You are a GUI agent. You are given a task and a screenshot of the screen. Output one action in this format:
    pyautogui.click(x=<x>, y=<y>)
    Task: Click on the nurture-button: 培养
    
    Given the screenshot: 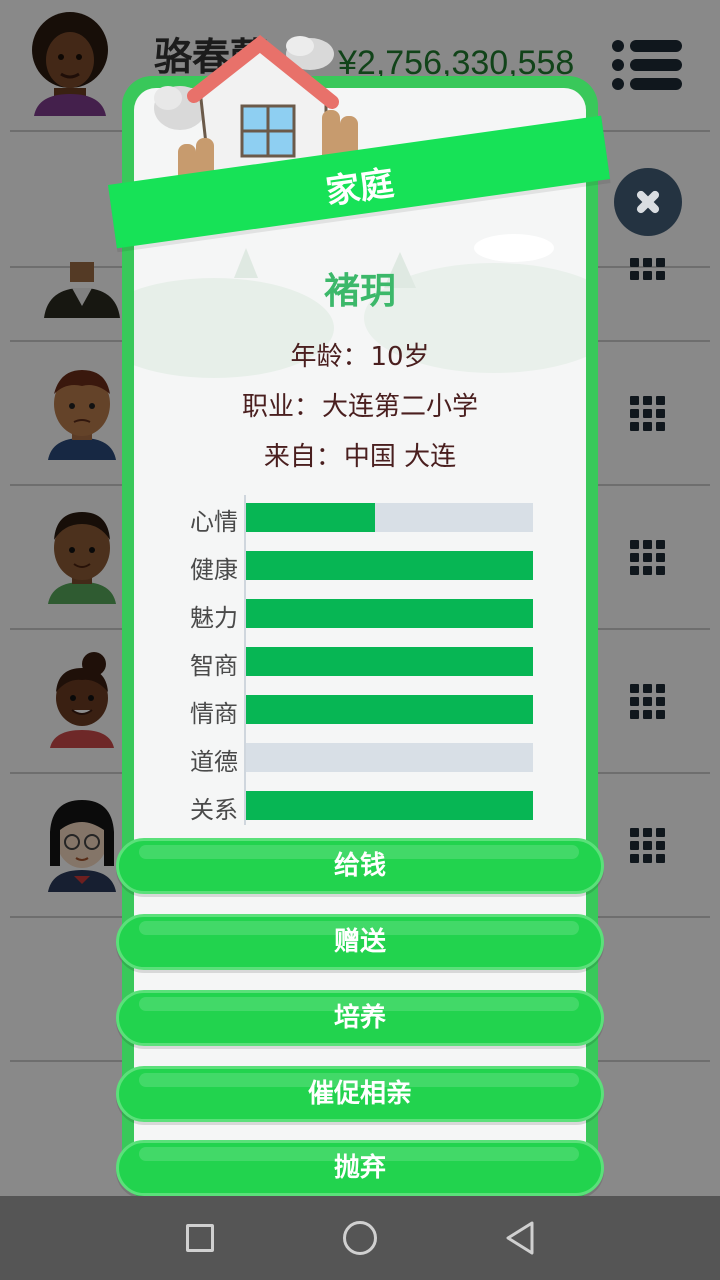 What is the action you would take?
    pyautogui.click(x=360, y=1018)
    